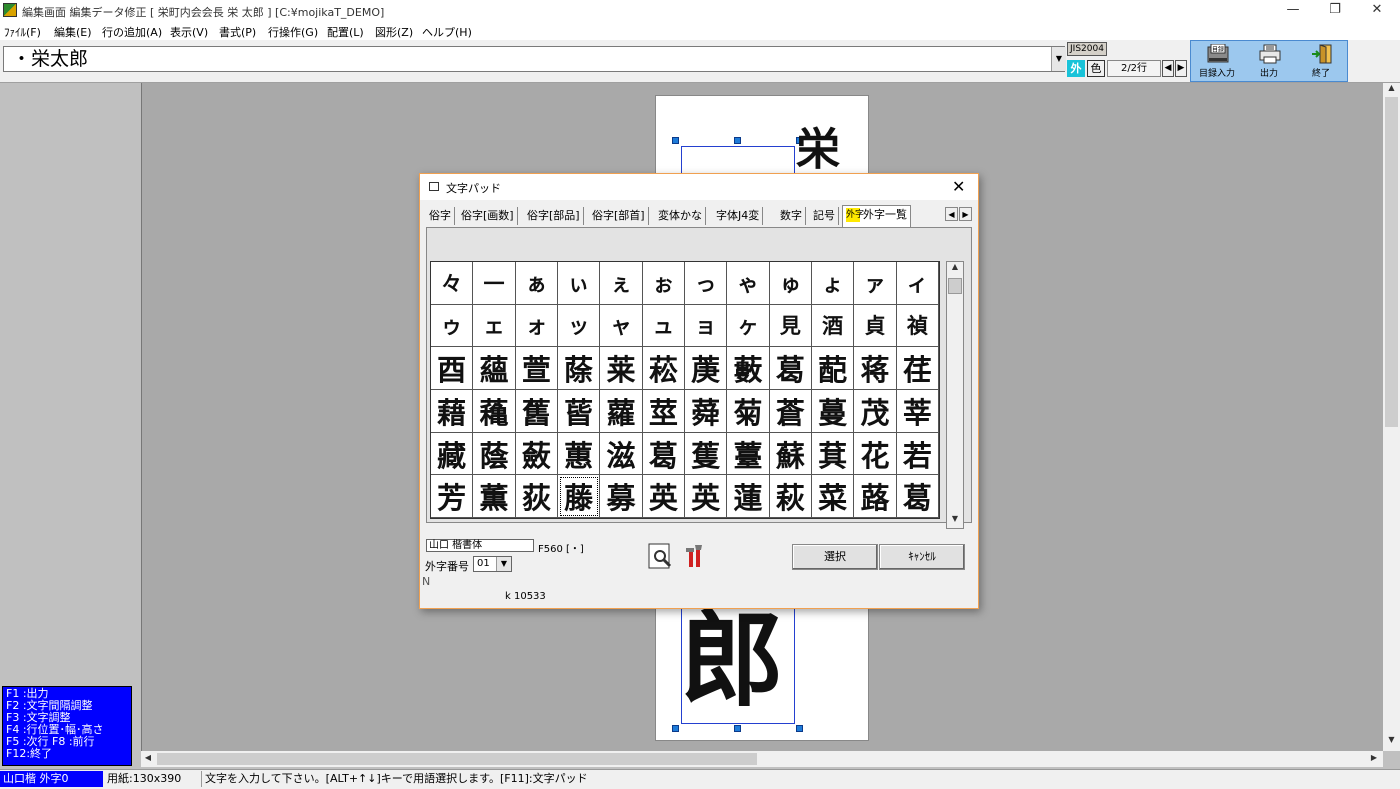 Image resolution: width=1400 pixels, height=789 pixels. I want to click on char-cell: 萱, so click(536, 368).